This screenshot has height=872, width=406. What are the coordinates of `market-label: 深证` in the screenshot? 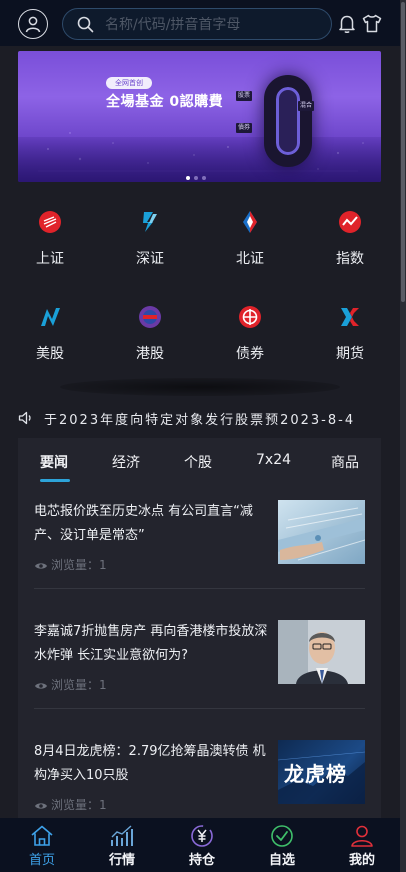 It's located at (150, 259).